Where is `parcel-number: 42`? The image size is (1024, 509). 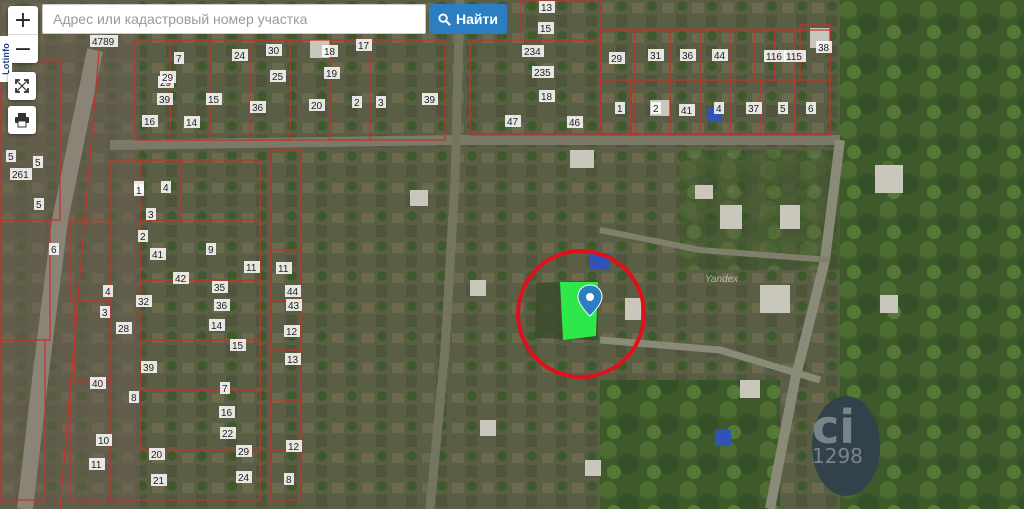 parcel-number: 42 is located at coordinates (181, 279).